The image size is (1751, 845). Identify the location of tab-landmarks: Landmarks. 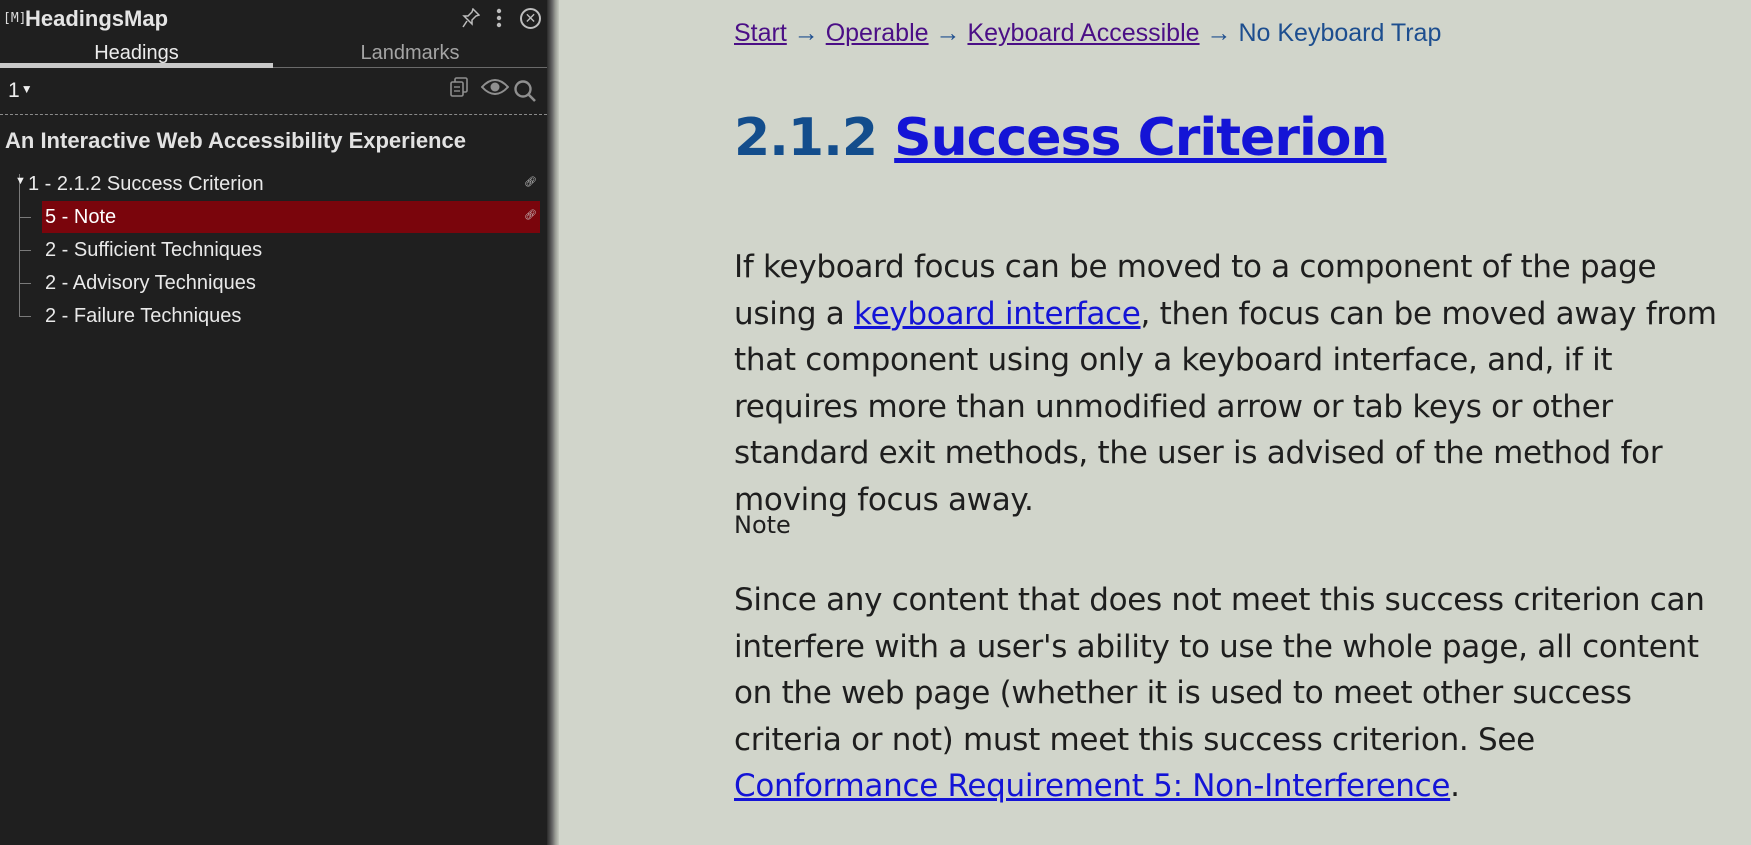
(410, 53).